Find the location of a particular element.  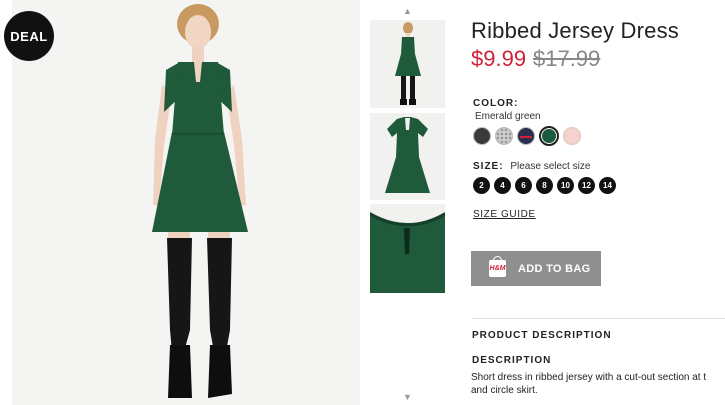

thumbnail-detail is located at coordinates (407, 248).